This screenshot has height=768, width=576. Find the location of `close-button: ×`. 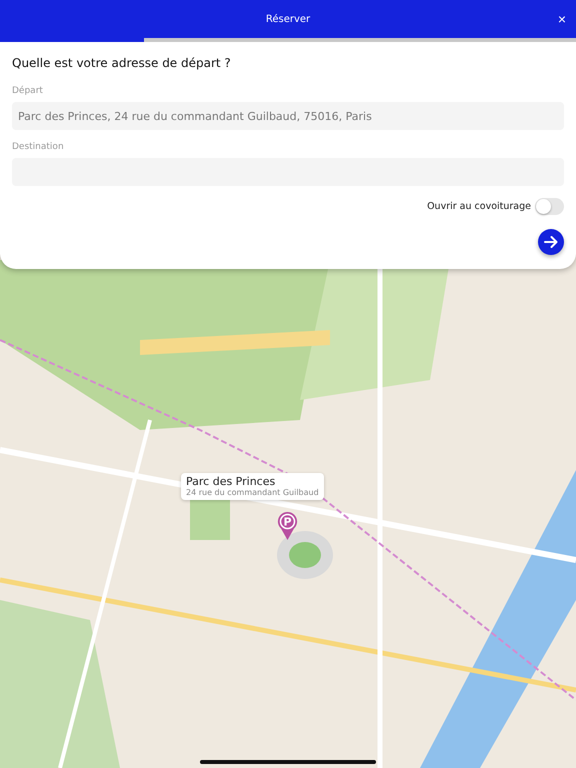

close-button: × is located at coordinates (562, 19).